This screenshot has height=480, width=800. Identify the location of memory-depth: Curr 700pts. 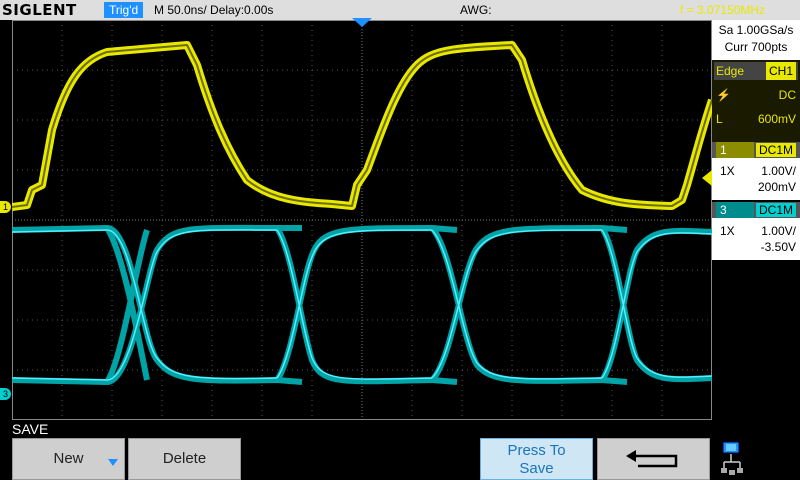
(756, 47).